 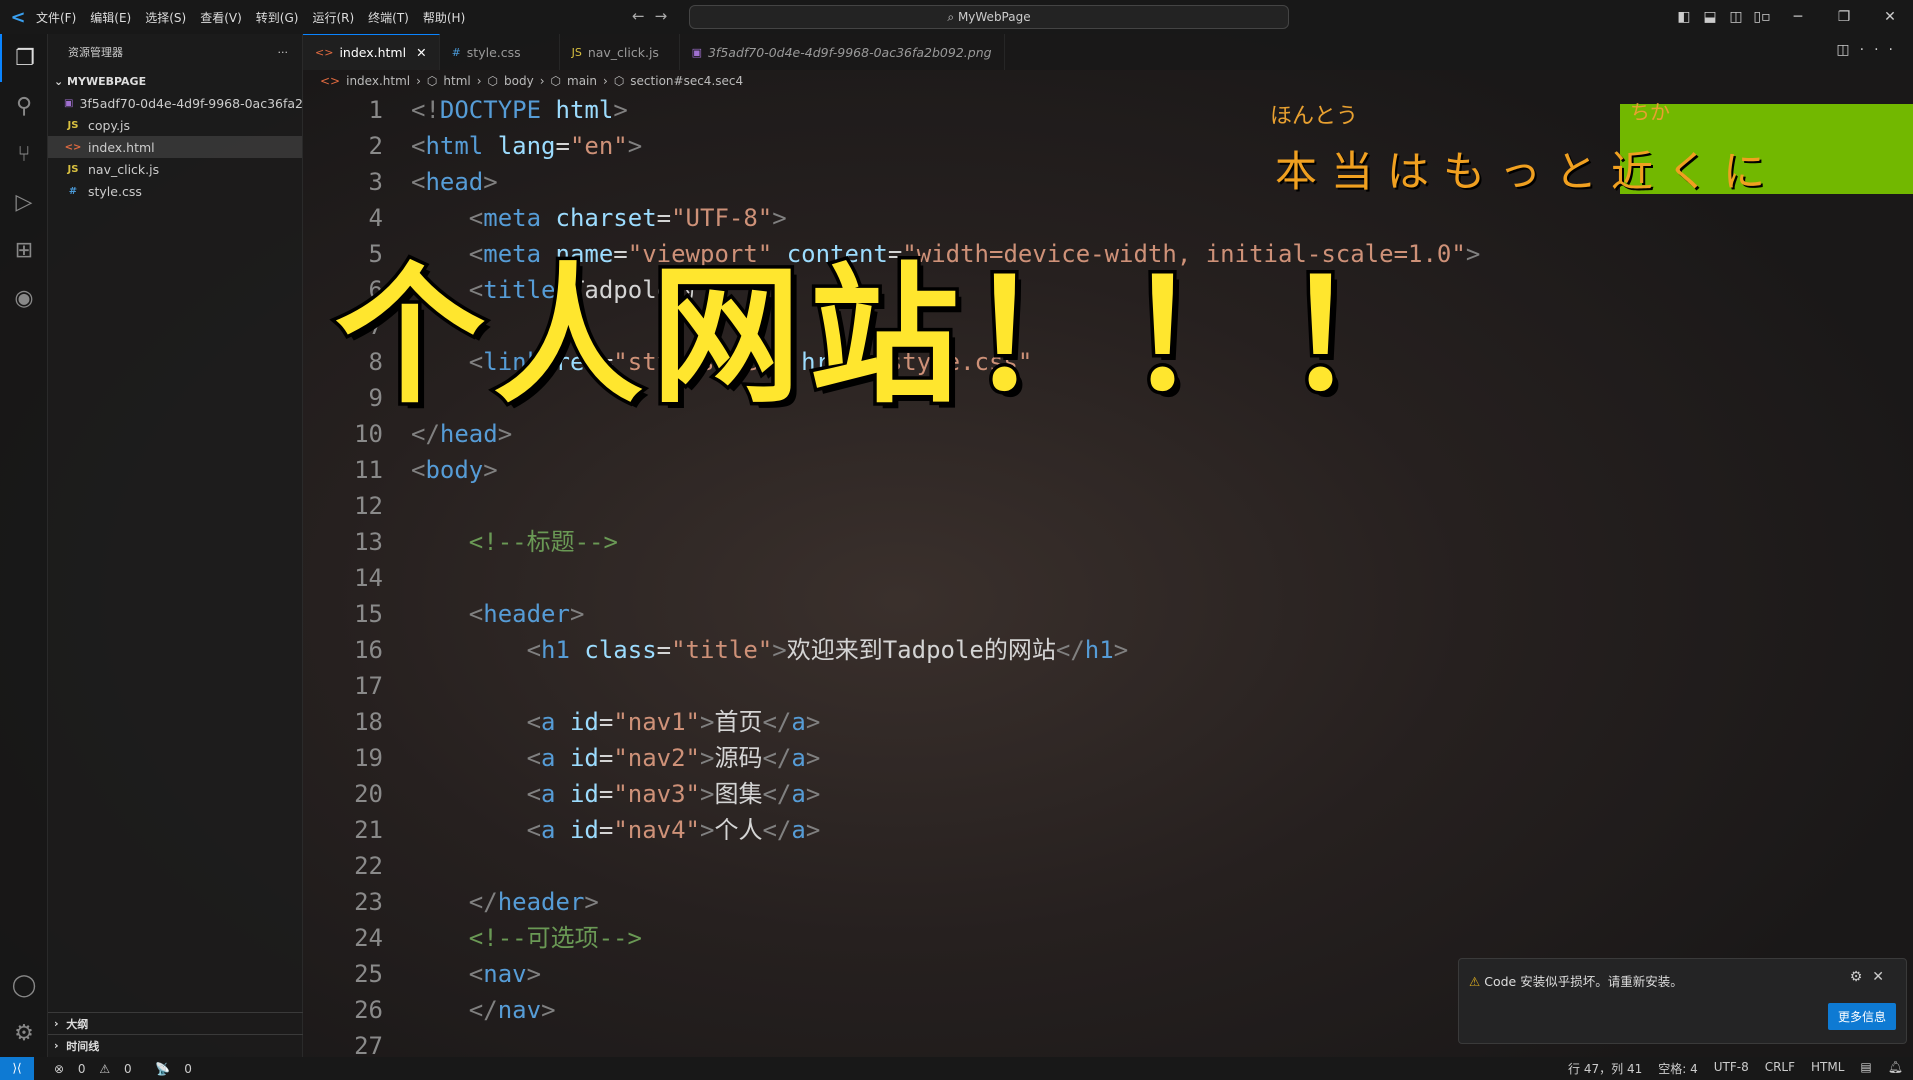 I want to click on forward-arrow-icon: →, so click(x=666, y=16).